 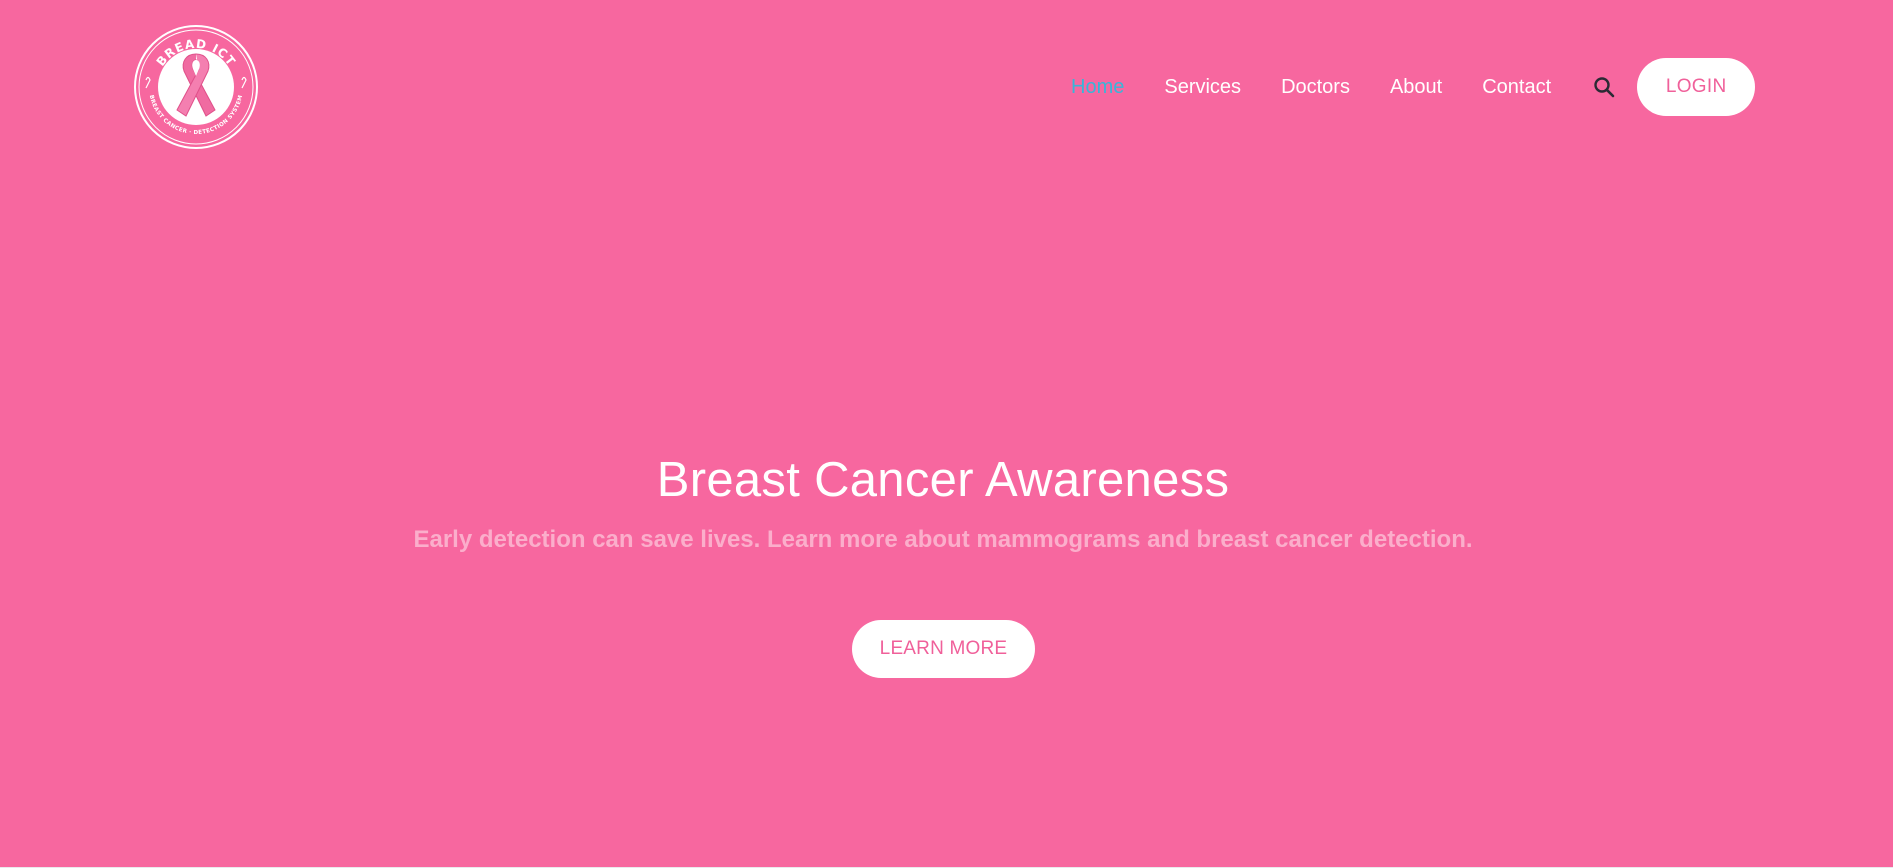 I want to click on search-icon, so click(x=1604, y=87).